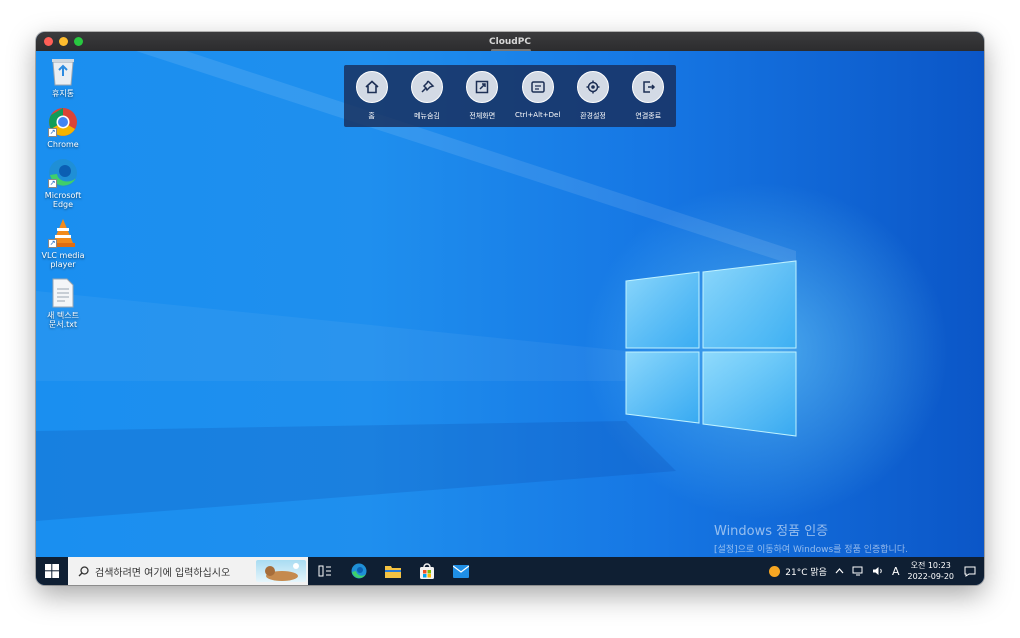  Describe the element at coordinates (371, 87) in the screenshot. I see `home-icon` at that location.